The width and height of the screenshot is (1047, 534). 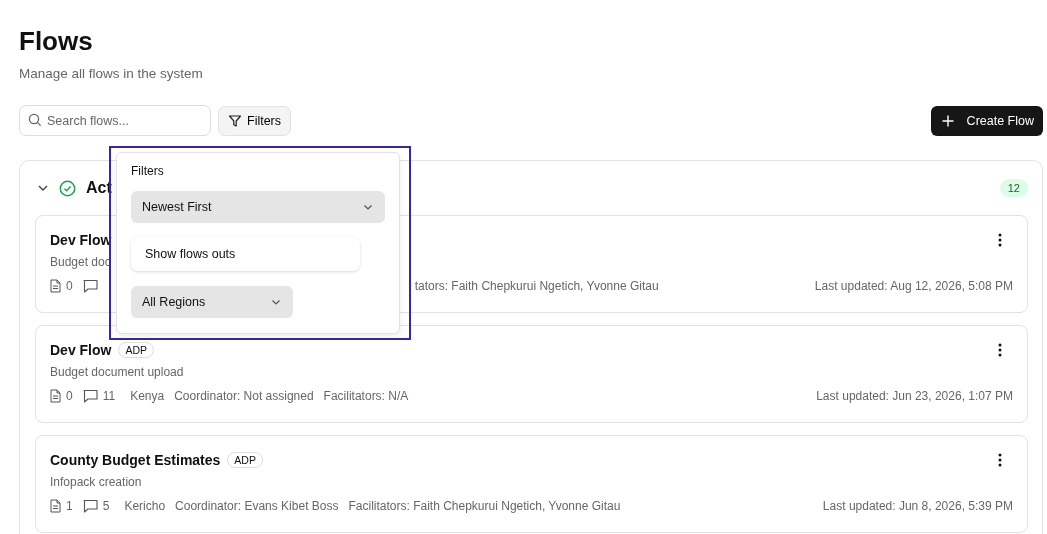 I want to click on flow-title: County Budget Estimates, so click(x=135, y=460).